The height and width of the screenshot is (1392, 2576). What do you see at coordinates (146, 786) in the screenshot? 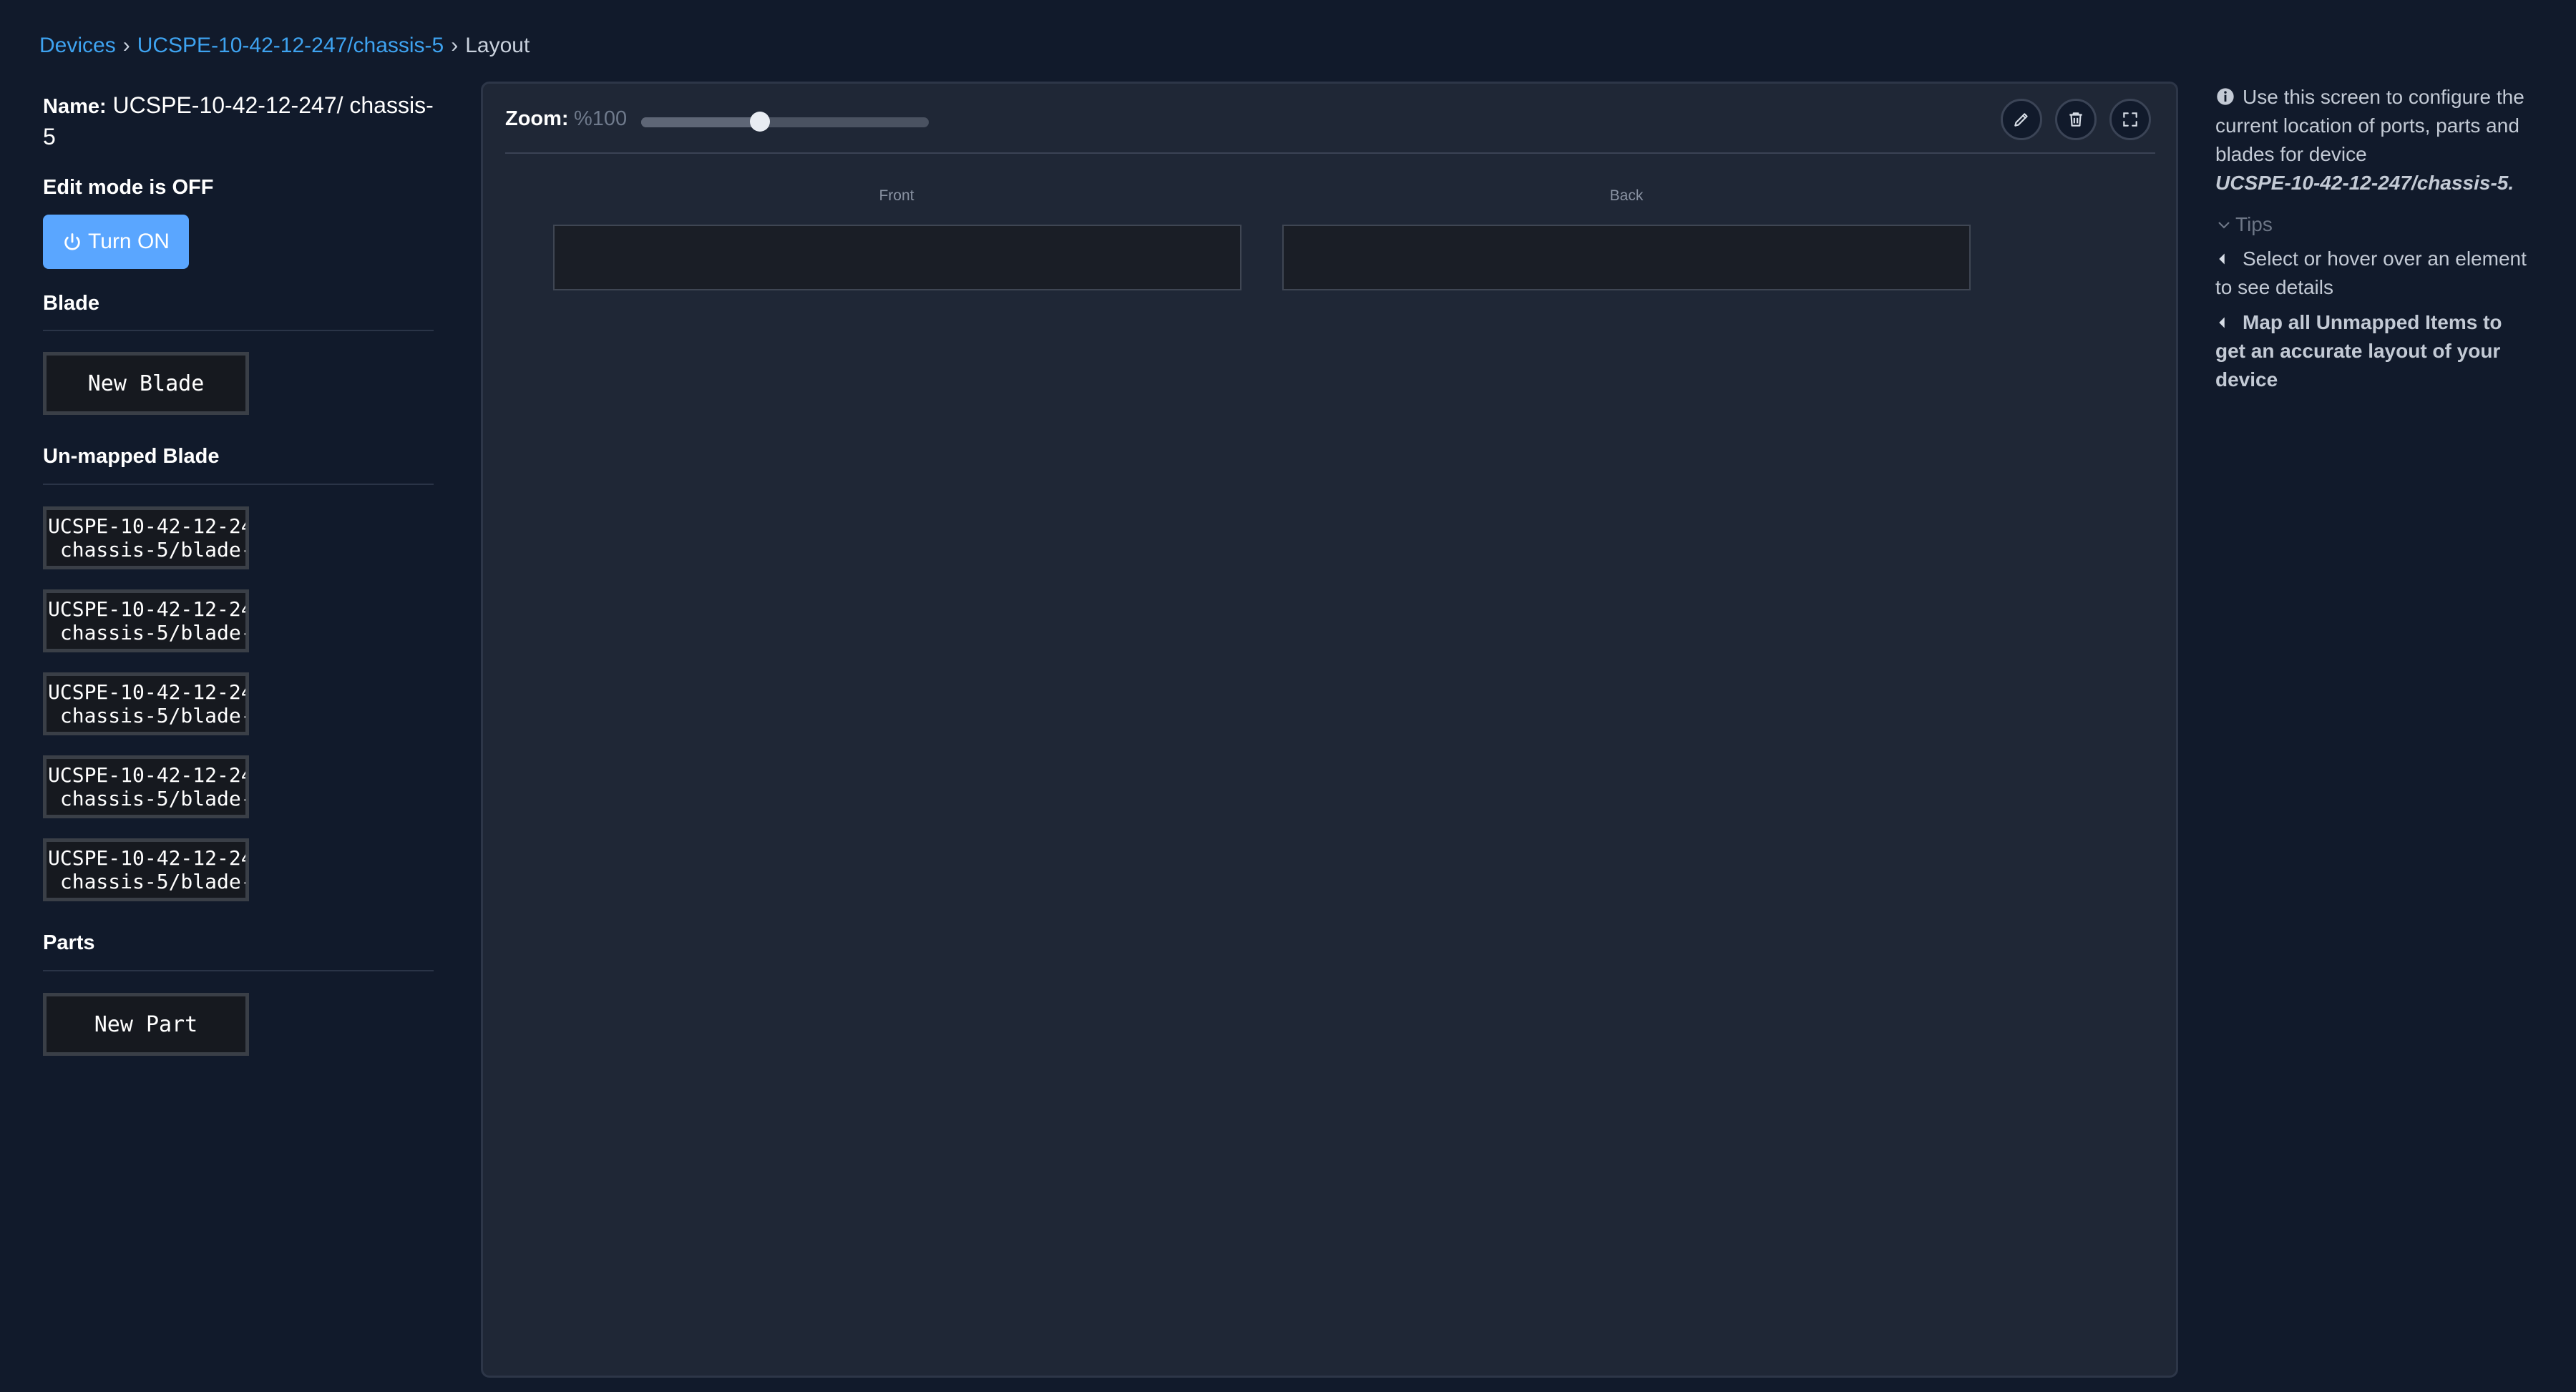
I see `unmapped-blade-item: UCSPE-10-42-12-247/ chassis-5/blade-4` at bounding box center [146, 786].